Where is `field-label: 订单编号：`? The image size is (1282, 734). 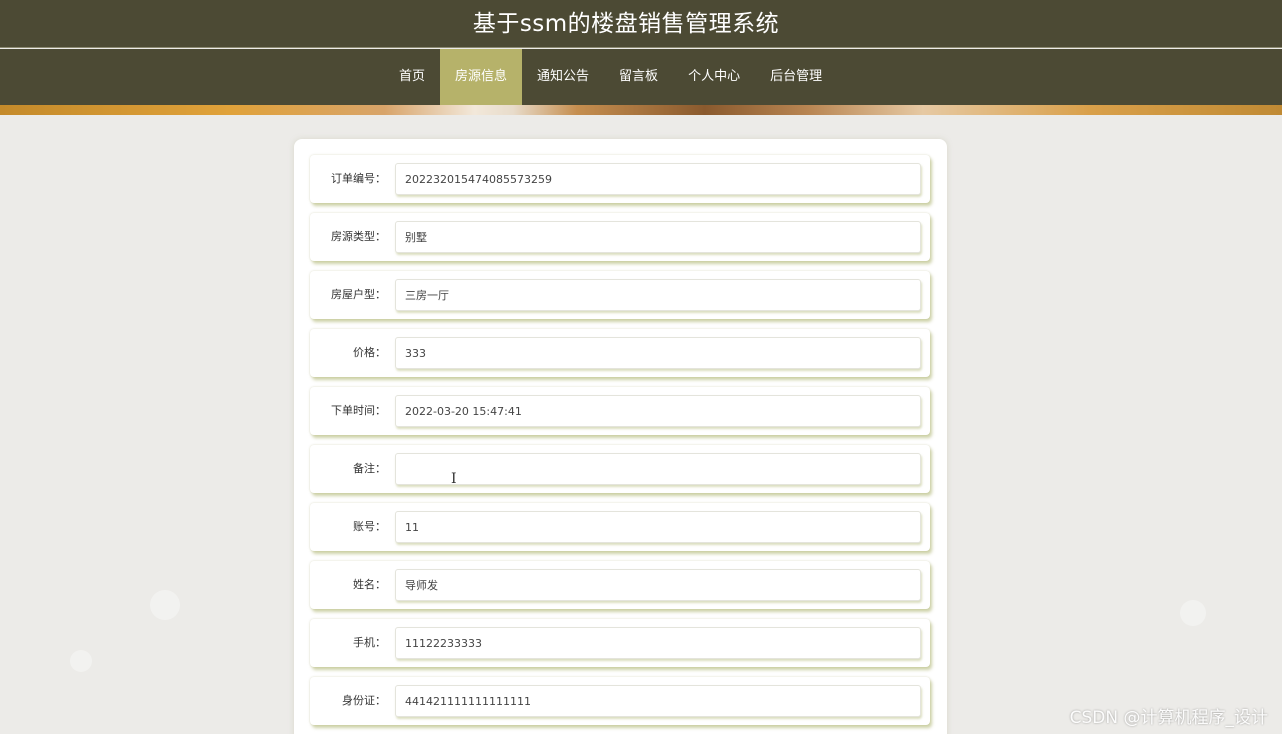 field-label: 订单编号： is located at coordinates (358, 178).